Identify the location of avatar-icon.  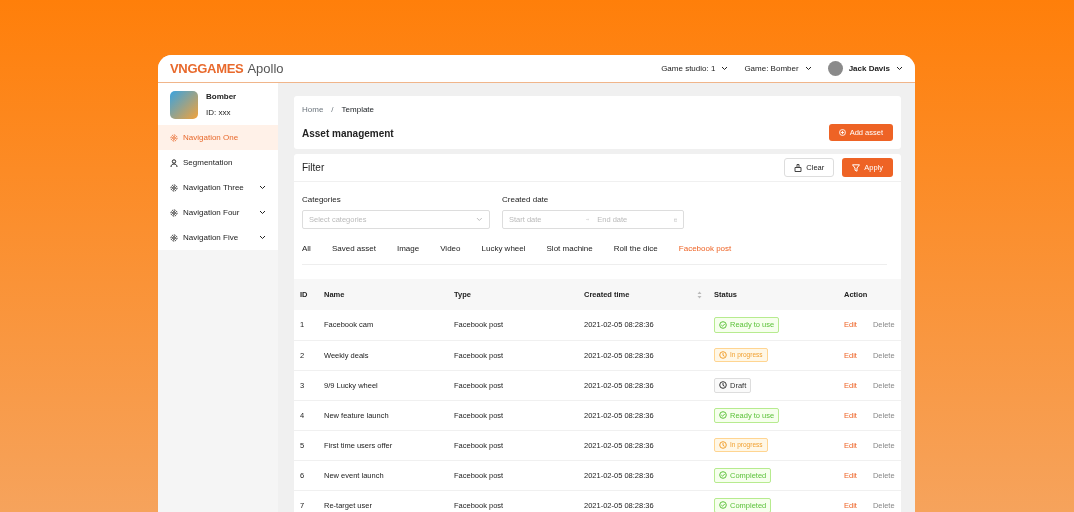
(835, 68).